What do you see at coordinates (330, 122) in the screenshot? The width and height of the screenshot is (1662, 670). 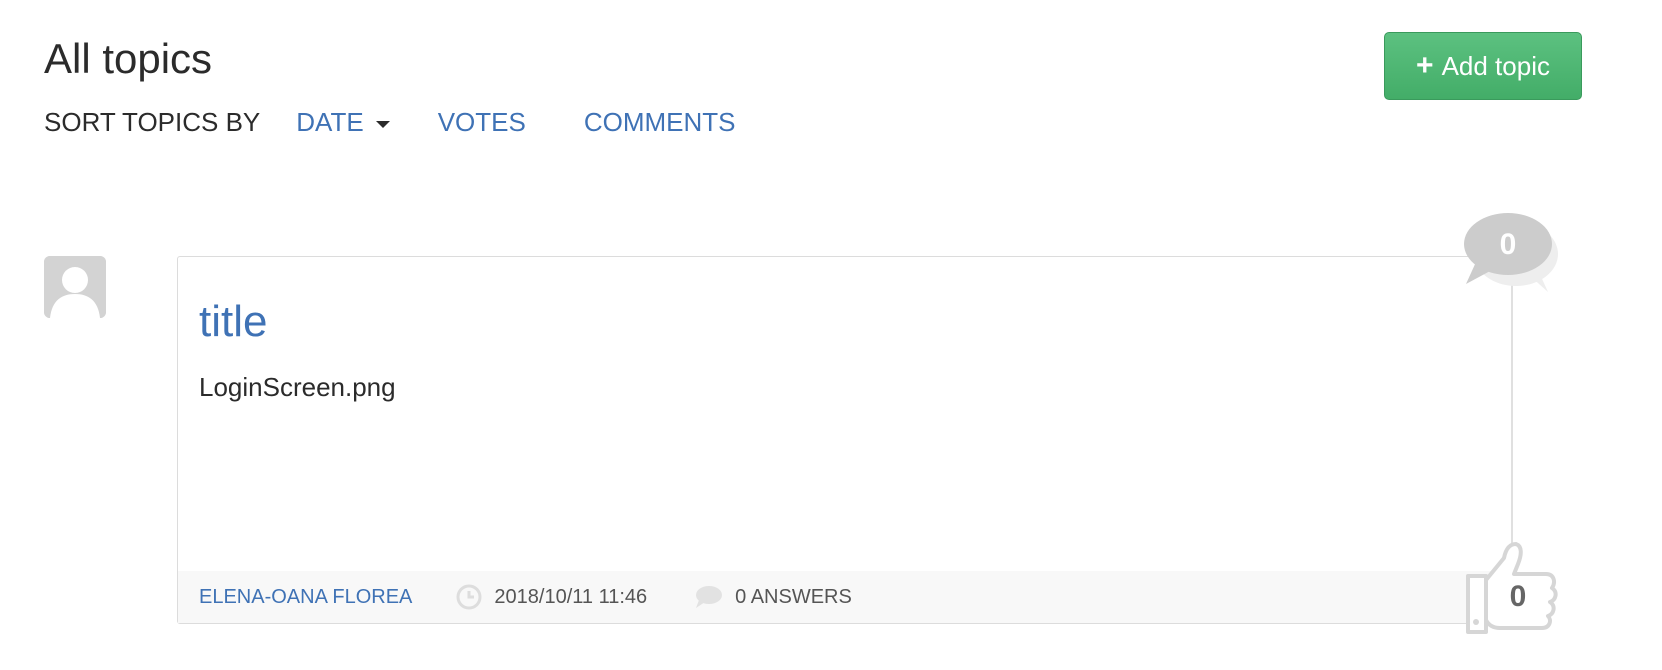 I see `sort-option-label: DATE` at bounding box center [330, 122].